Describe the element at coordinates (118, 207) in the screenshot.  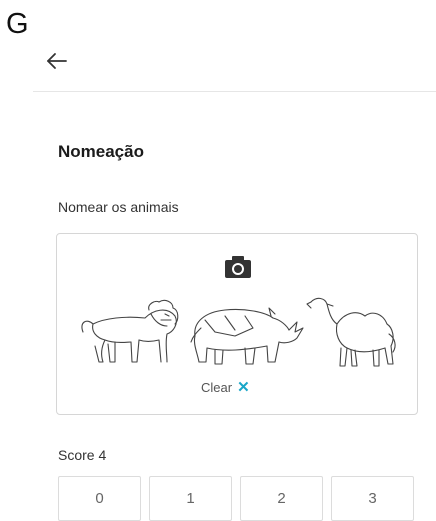
I see `section-subtitle: Nomear os animais` at that location.